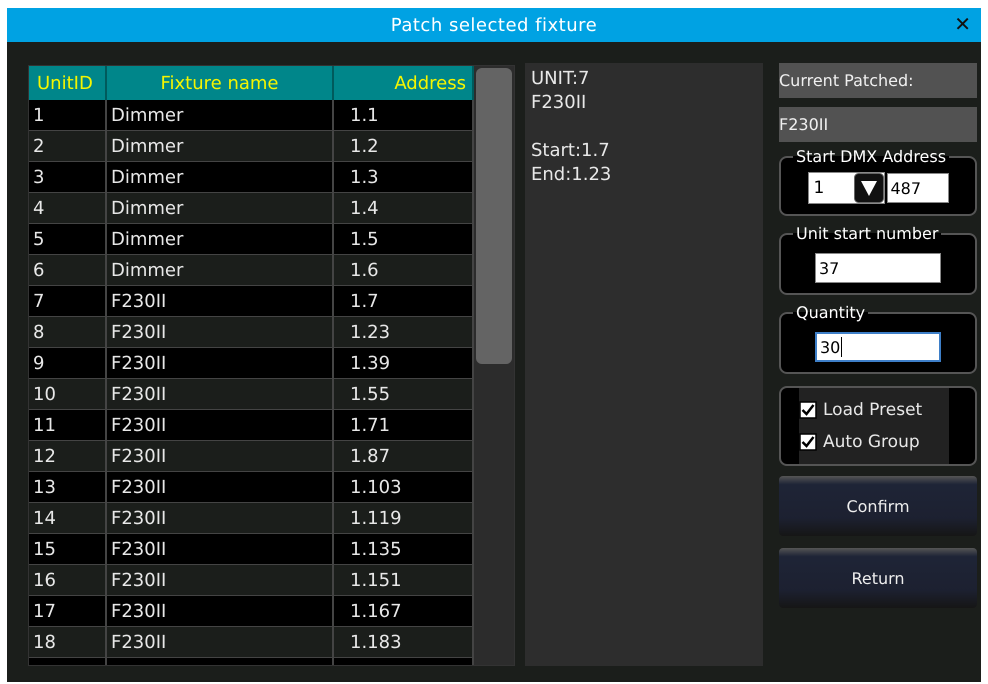  I want to click on scrollbar, so click(494, 365).